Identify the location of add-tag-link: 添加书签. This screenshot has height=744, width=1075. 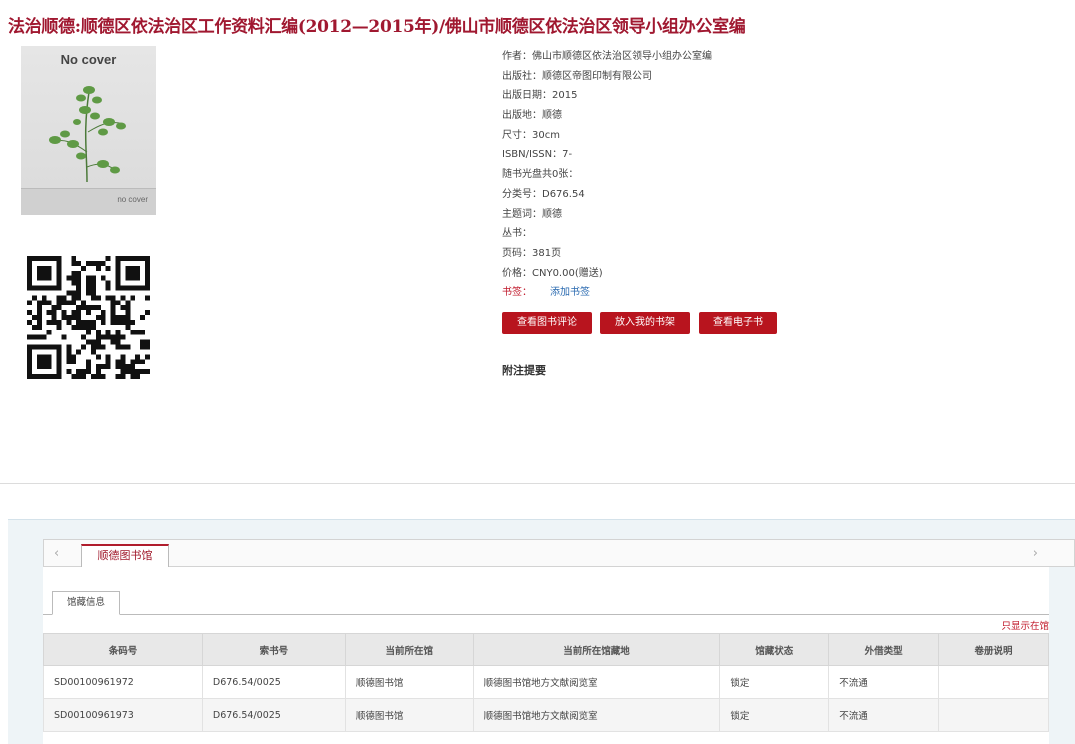
(570, 292).